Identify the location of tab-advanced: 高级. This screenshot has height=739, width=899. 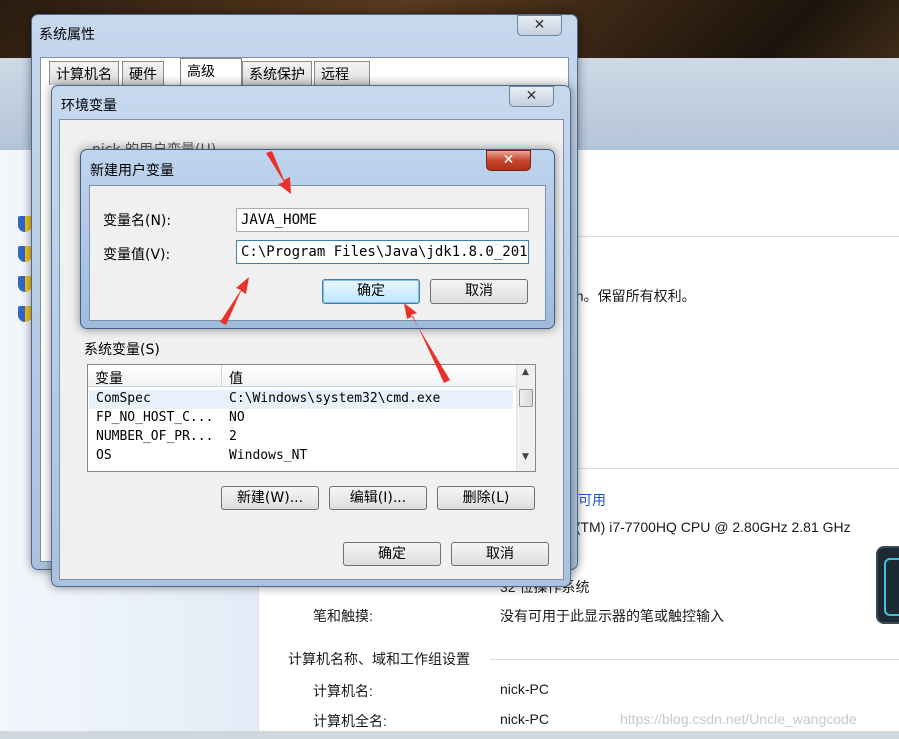
(211, 72).